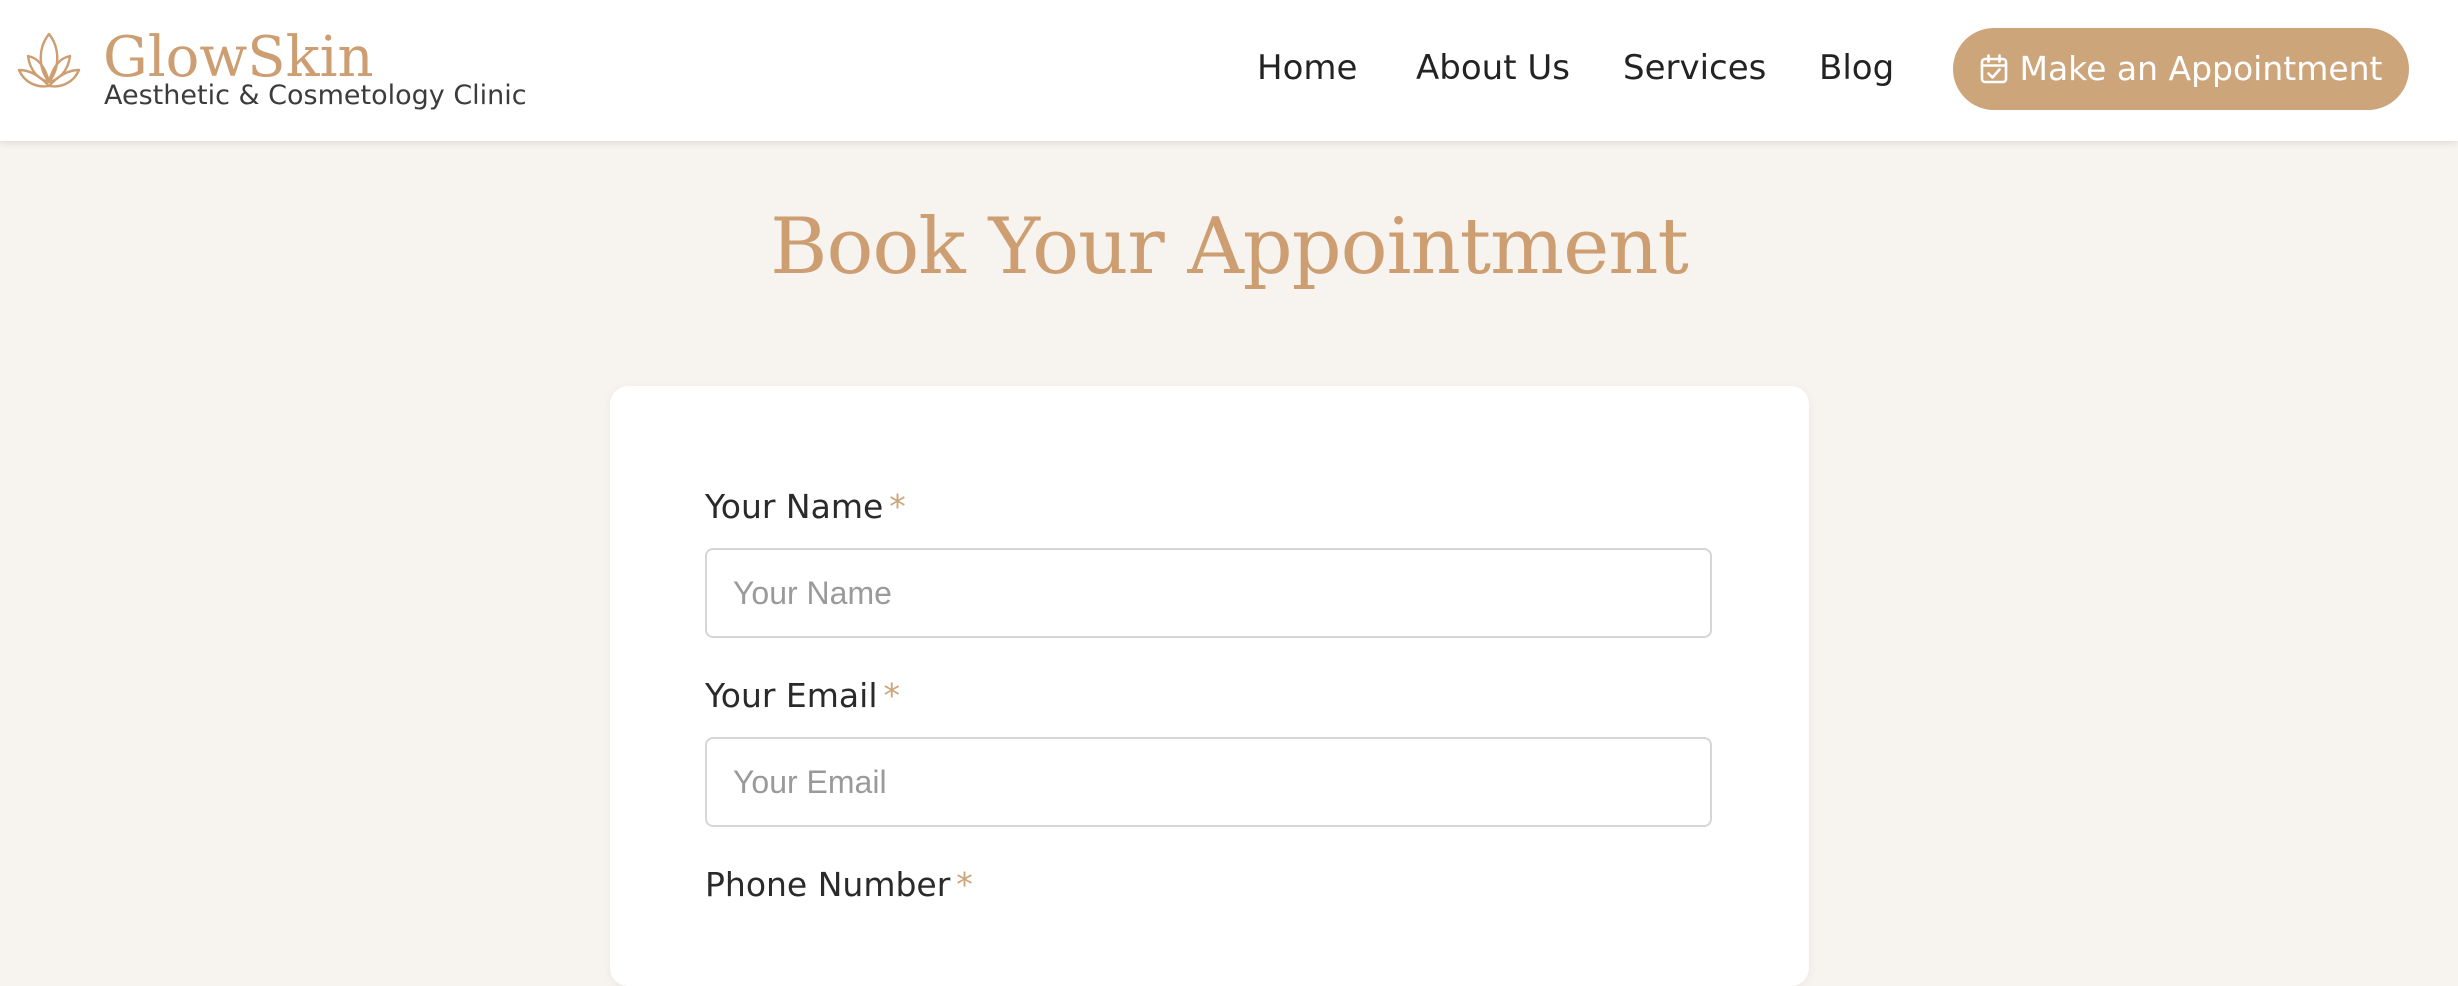 Image resolution: width=2458 pixels, height=986 pixels. Describe the element at coordinates (1994, 69) in the screenshot. I see `calendar-check-icon` at that location.